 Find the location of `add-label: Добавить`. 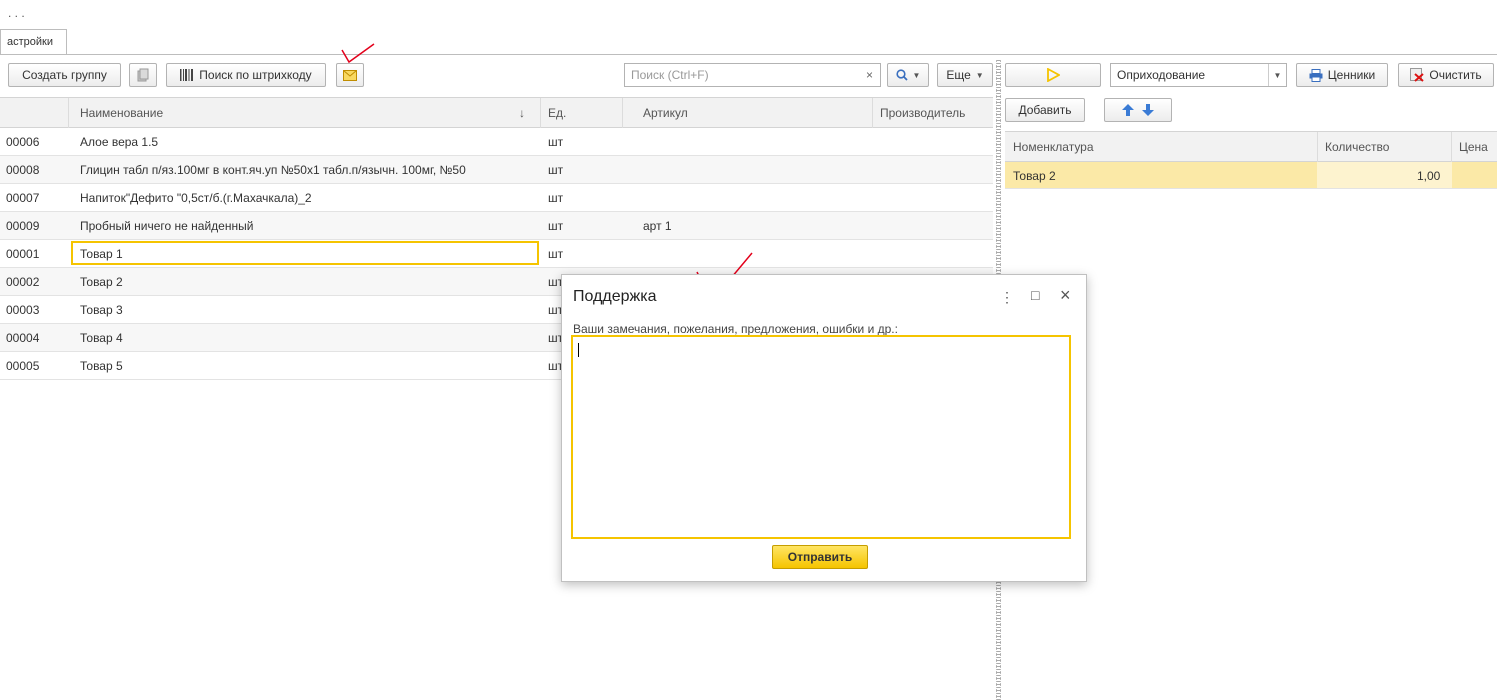

add-label: Добавить is located at coordinates (1045, 110).